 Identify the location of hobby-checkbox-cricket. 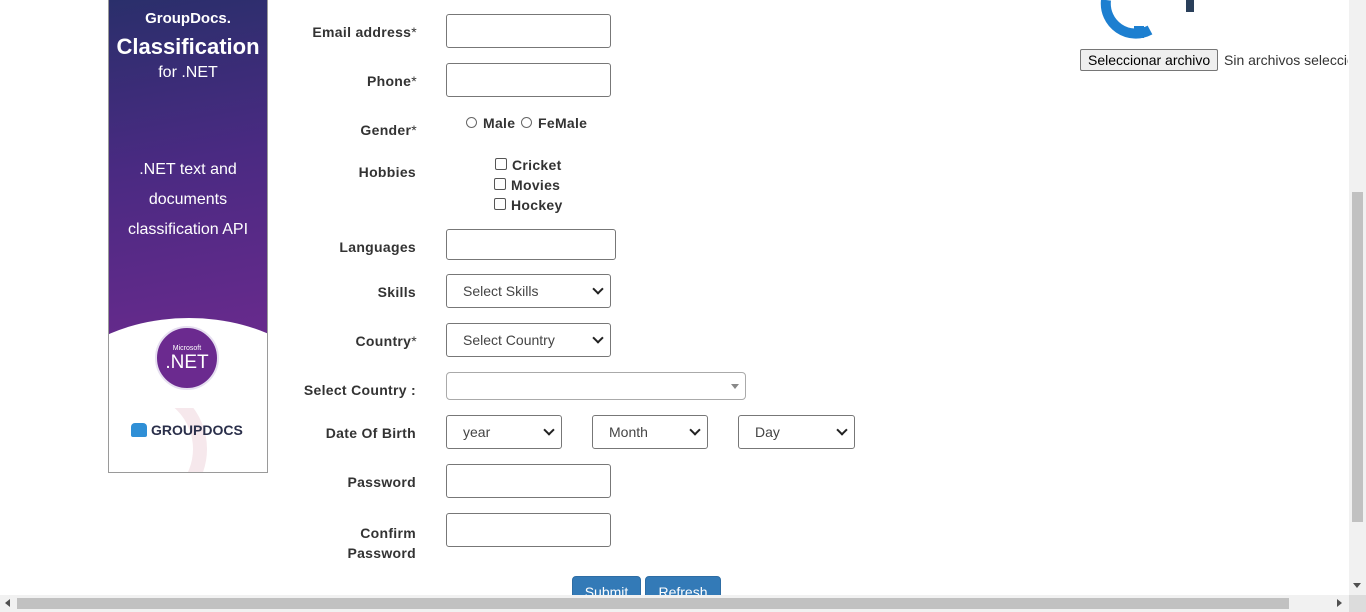
(501, 164).